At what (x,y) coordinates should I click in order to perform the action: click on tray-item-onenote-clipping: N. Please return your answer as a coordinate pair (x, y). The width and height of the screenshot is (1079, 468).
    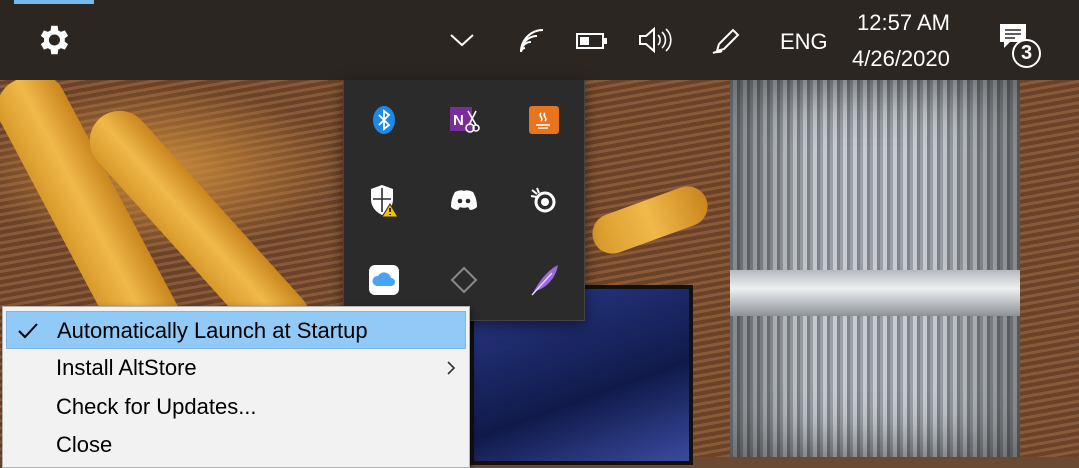
    Looking at the image, I should click on (464, 120).